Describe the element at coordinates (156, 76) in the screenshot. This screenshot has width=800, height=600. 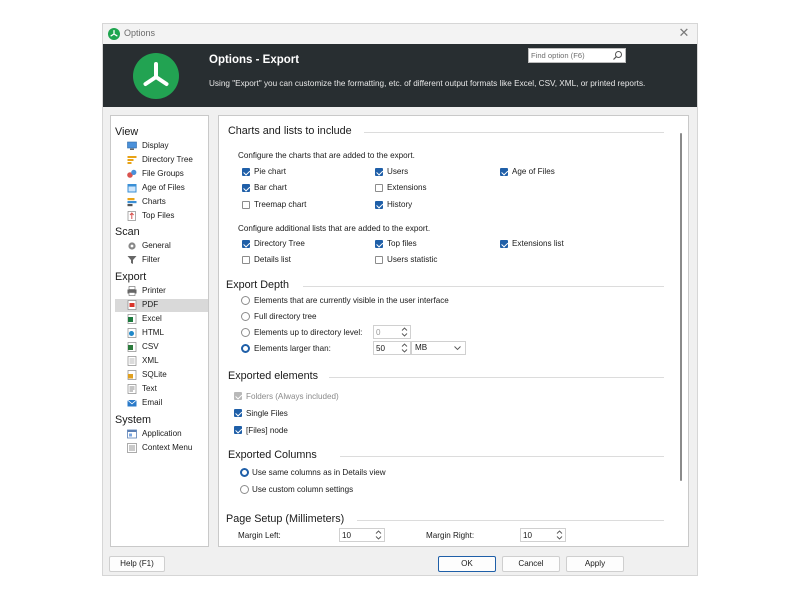
I see `treesize-logo-icon` at that location.